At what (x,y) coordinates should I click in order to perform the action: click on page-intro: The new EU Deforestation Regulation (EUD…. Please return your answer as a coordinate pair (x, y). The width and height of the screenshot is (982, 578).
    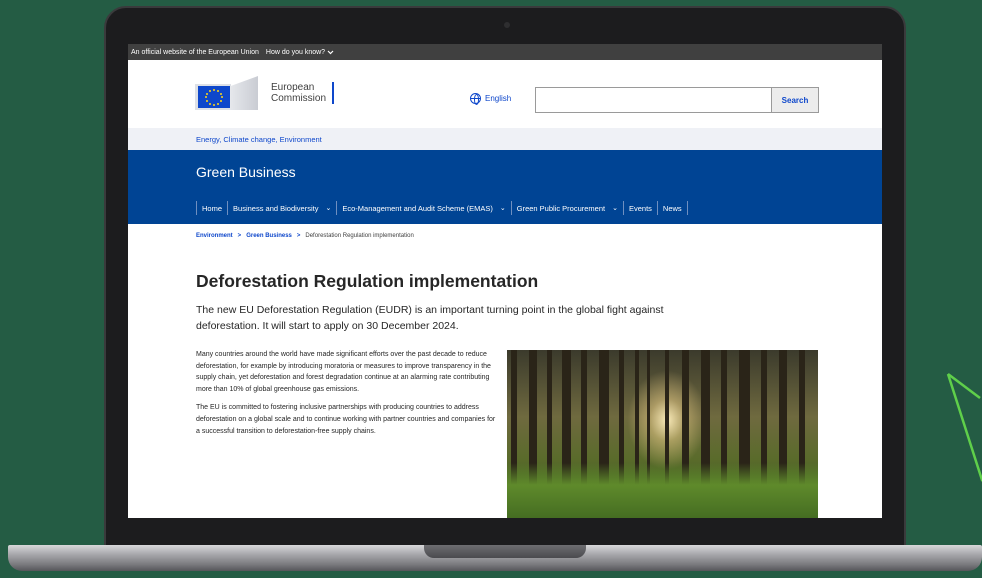
    Looking at the image, I should click on (430, 318).